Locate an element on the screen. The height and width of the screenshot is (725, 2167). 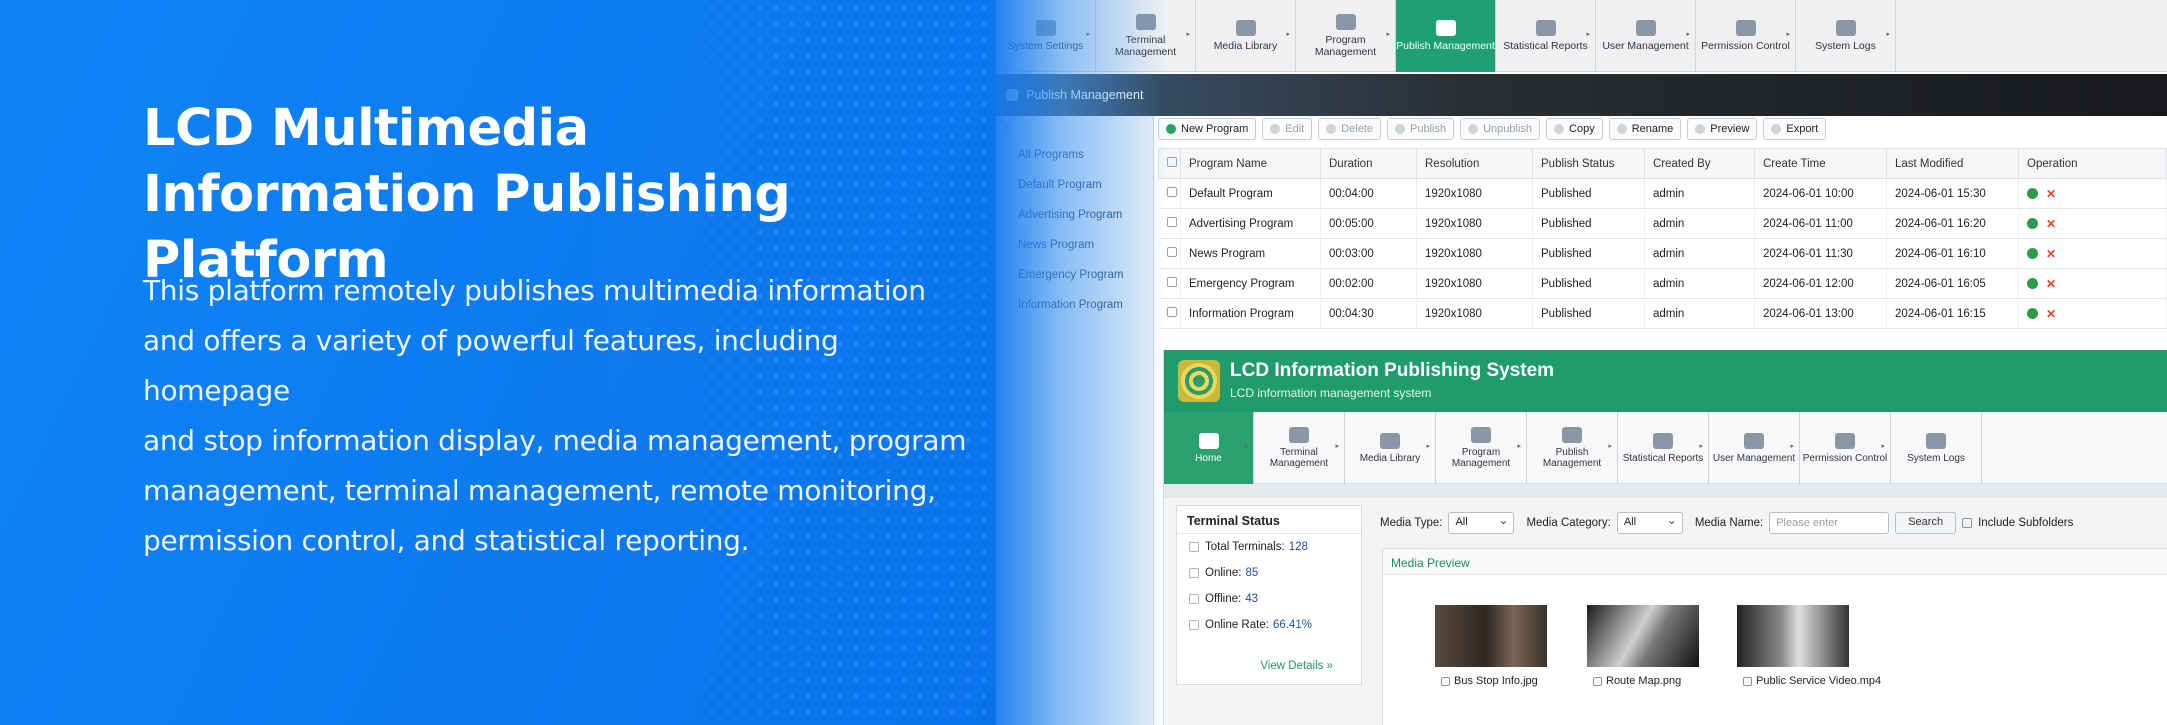
include-subfolders-checkbox is located at coordinates (1967, 523).